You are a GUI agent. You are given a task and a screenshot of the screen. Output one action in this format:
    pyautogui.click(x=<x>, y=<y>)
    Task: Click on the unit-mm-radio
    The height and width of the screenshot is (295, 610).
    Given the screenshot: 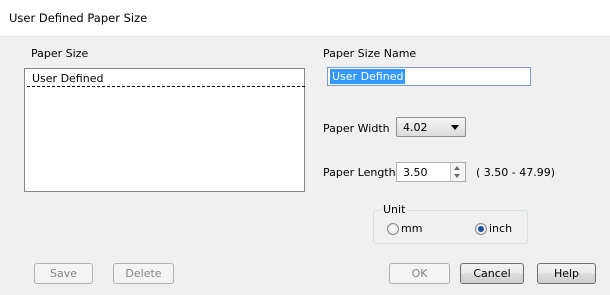 What is the action you would take?
    pyautogui.click(x=393, y=229)
    